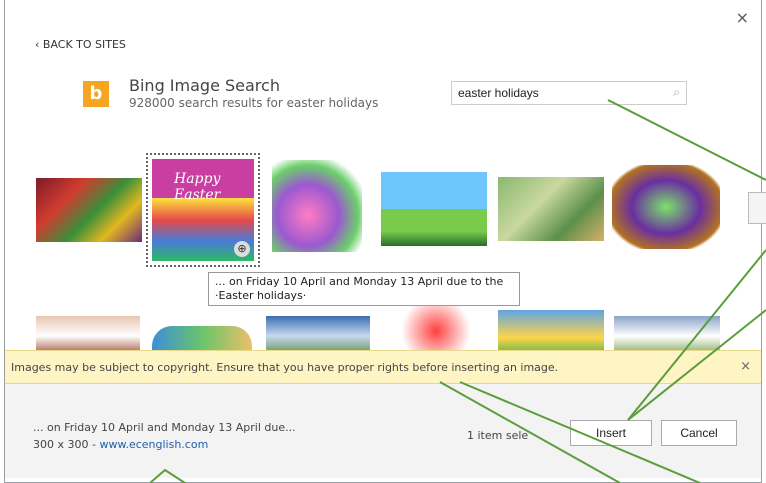 The width and height of the screenshot is (766, 483). I want to click on thumbnail-caption: Happy Easter, so click(197, 187).